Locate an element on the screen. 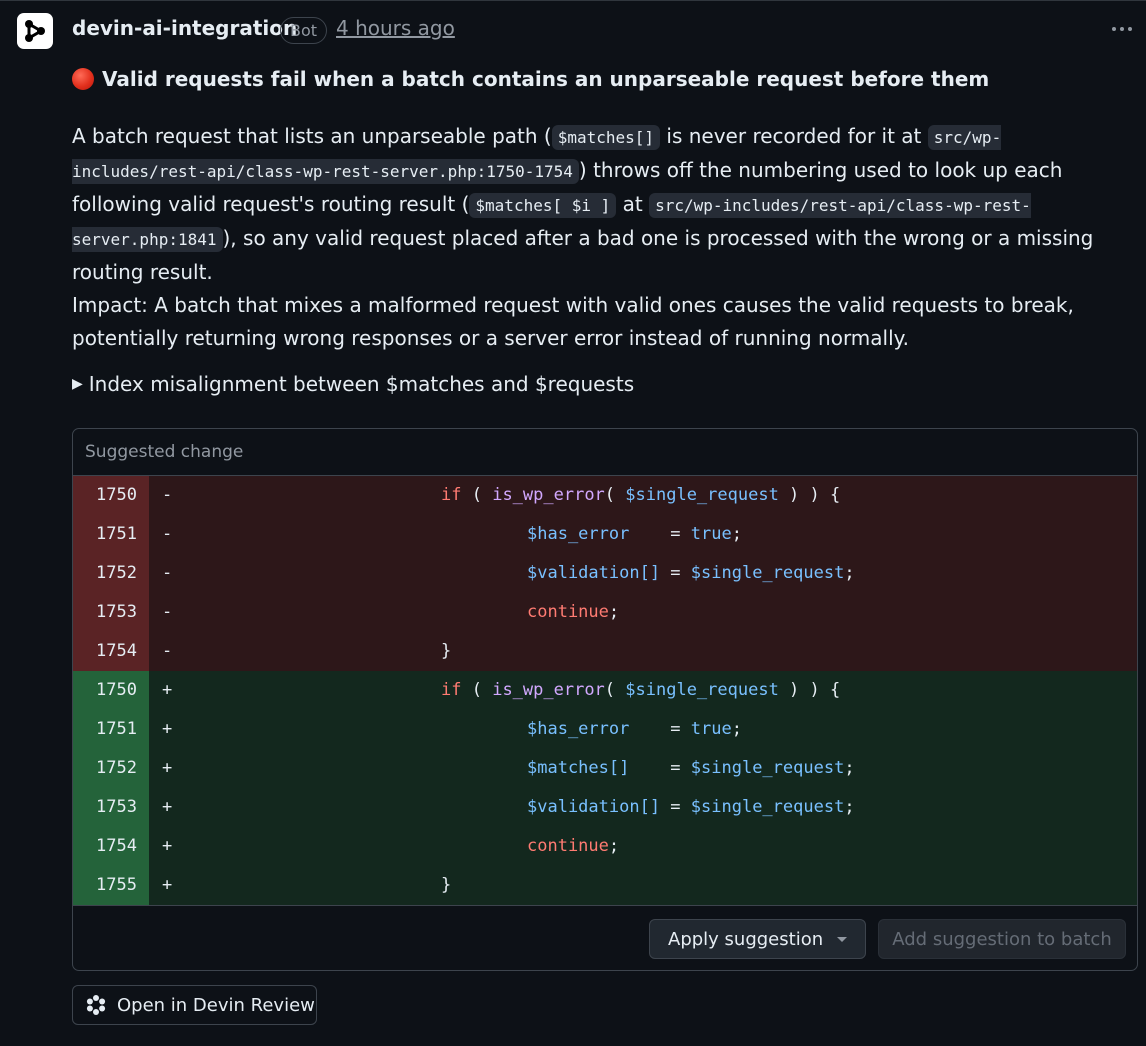 The height and width of the screenshot is (1046, 1146). suggestion-footer: Apply suggestion Add suggestion to batch is located at coordinates (605, 937).